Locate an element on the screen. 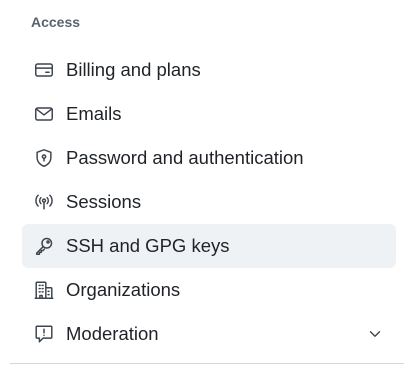  chevron-down-icon is located at coordinates (375, 334).